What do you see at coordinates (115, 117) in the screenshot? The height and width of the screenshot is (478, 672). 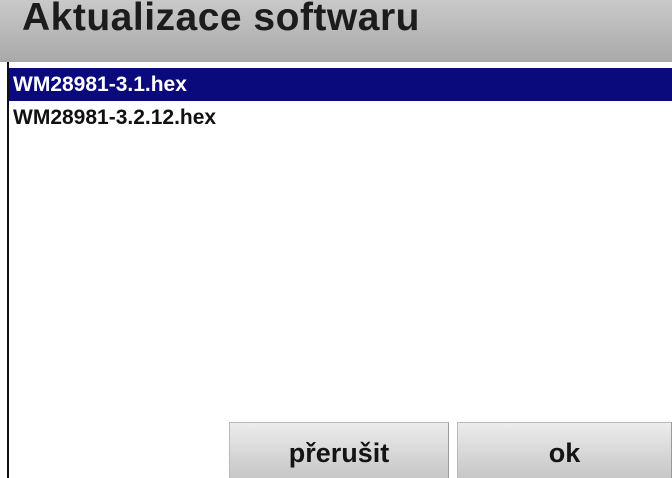 I see `file-name: WM28981-3.2.12.hex` at bounding box center [115, 117].